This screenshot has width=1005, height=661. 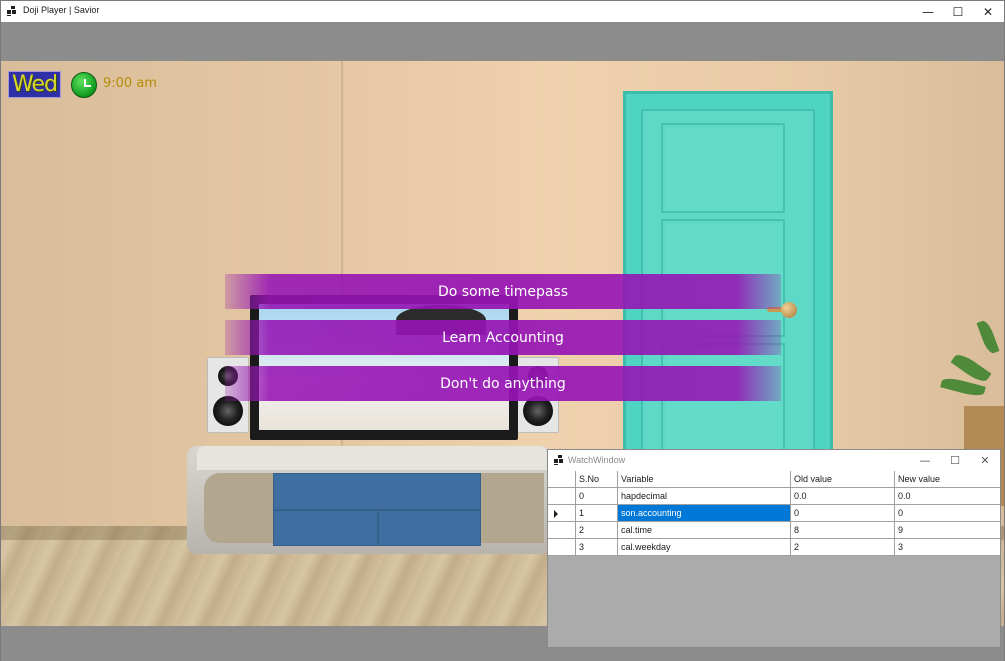 I want to click on table-row: 0 hapdecimal 0.0 0.0, so click(x=774, y=496).